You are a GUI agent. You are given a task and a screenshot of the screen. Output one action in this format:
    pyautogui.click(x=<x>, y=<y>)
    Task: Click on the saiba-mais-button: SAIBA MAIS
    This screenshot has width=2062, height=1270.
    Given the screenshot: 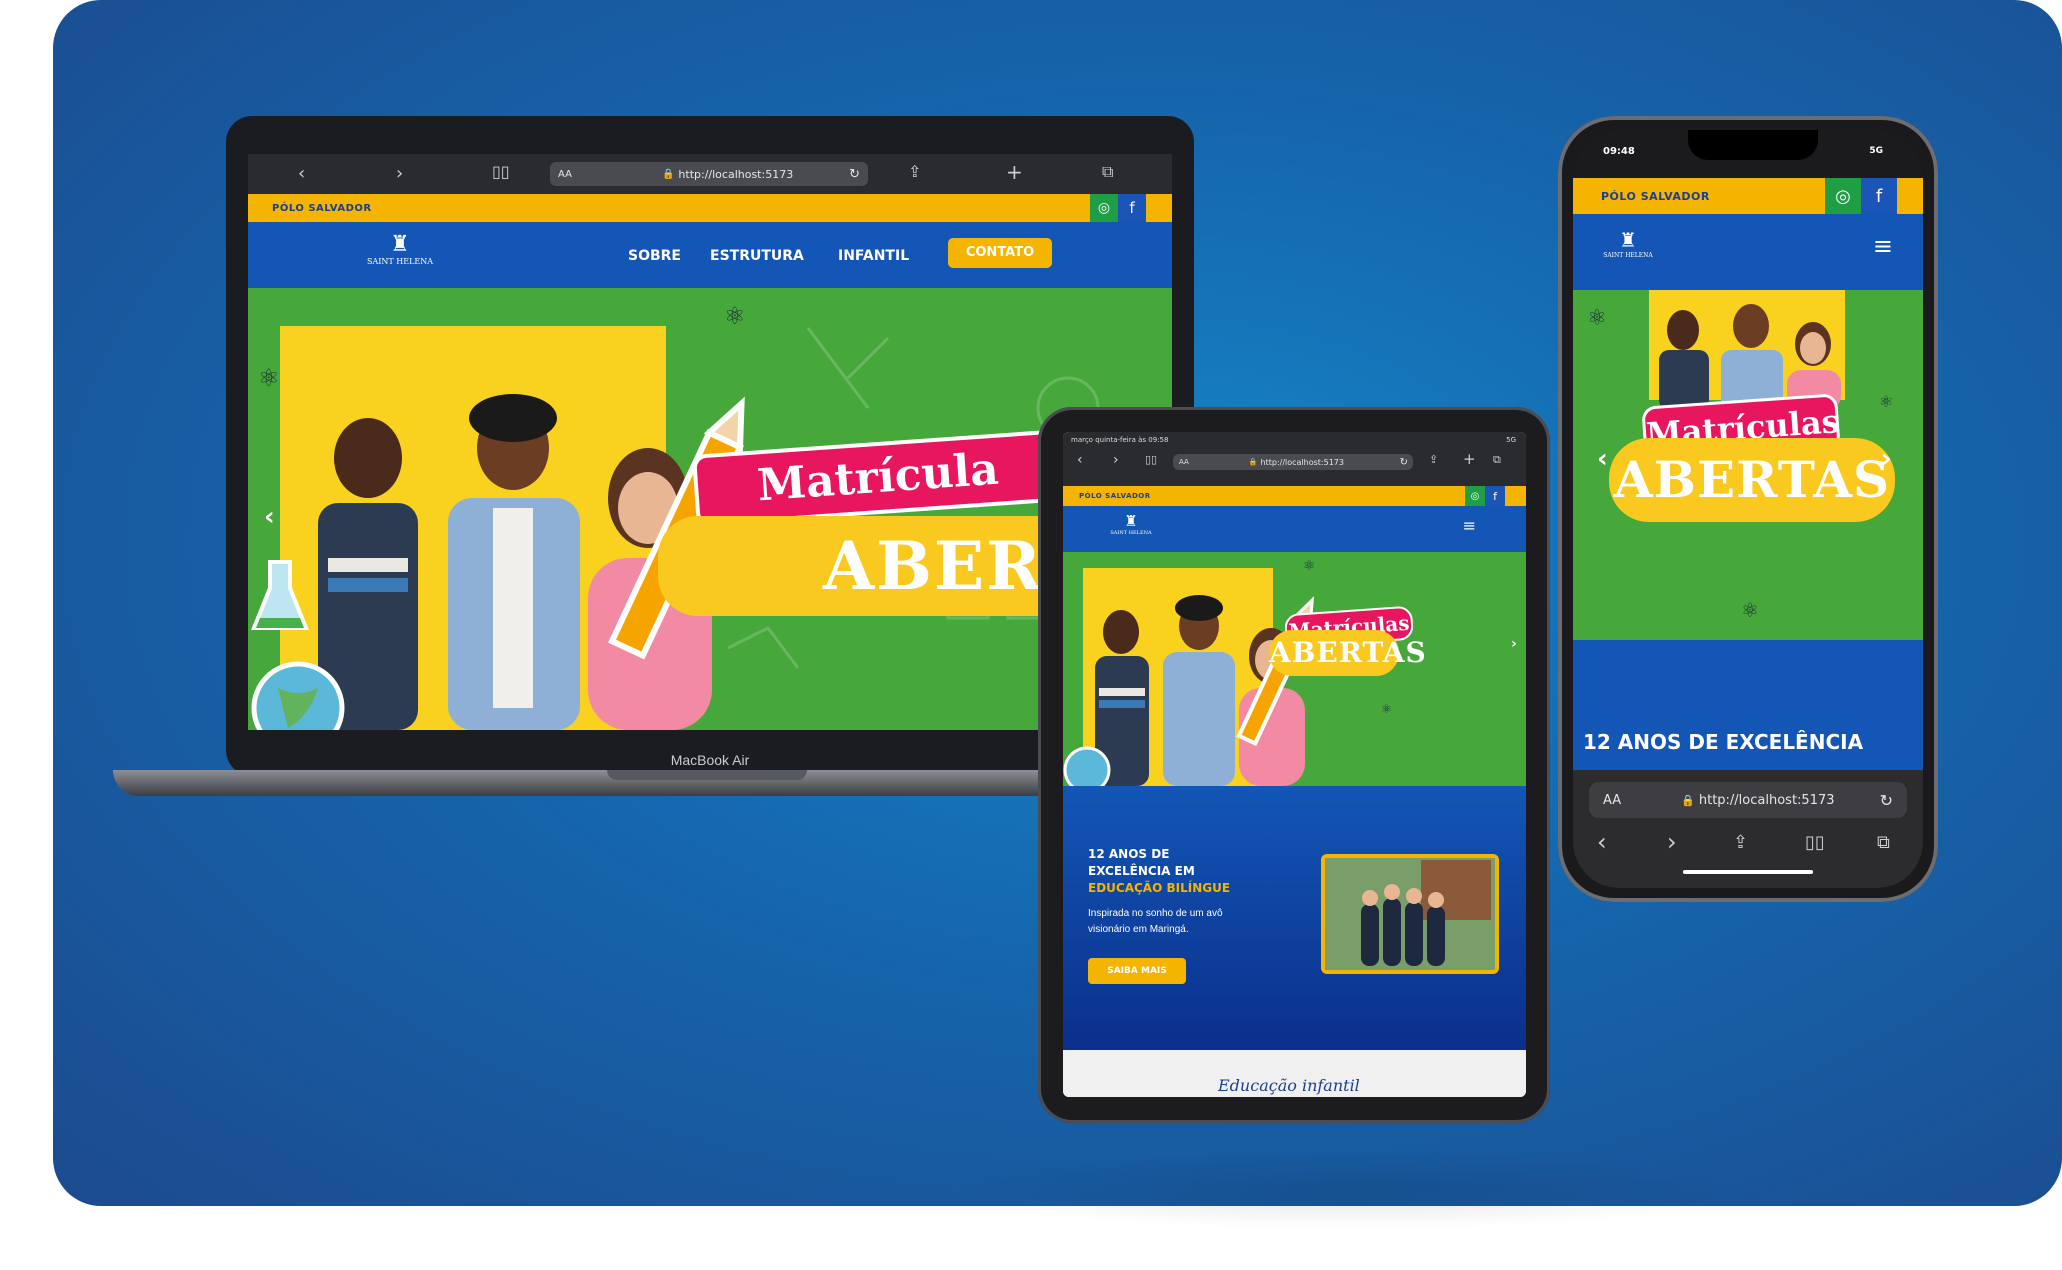 What is the action you would take?
    pyautogui.click(x=1137, y=971)
    